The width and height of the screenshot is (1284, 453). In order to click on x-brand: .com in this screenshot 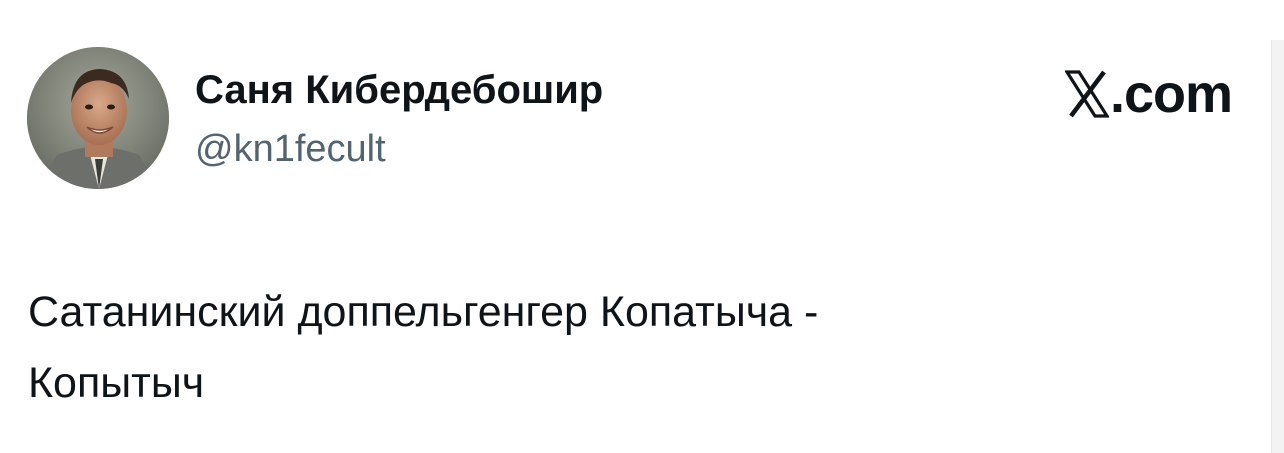, I will do `click(1148, 94)`.